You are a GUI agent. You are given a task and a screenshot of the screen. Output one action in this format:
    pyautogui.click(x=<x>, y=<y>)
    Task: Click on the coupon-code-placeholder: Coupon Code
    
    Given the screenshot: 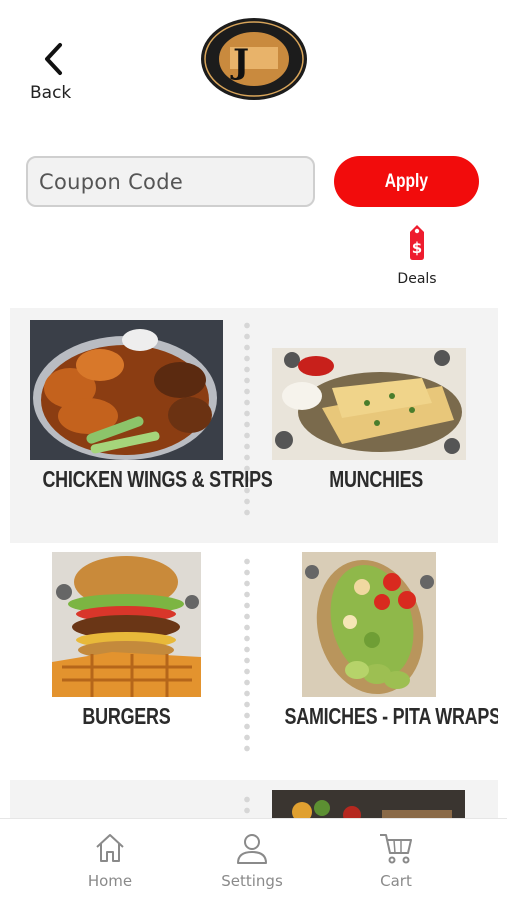 What is the action you would take?
    pyautogui.click(x=111, y=181)
    